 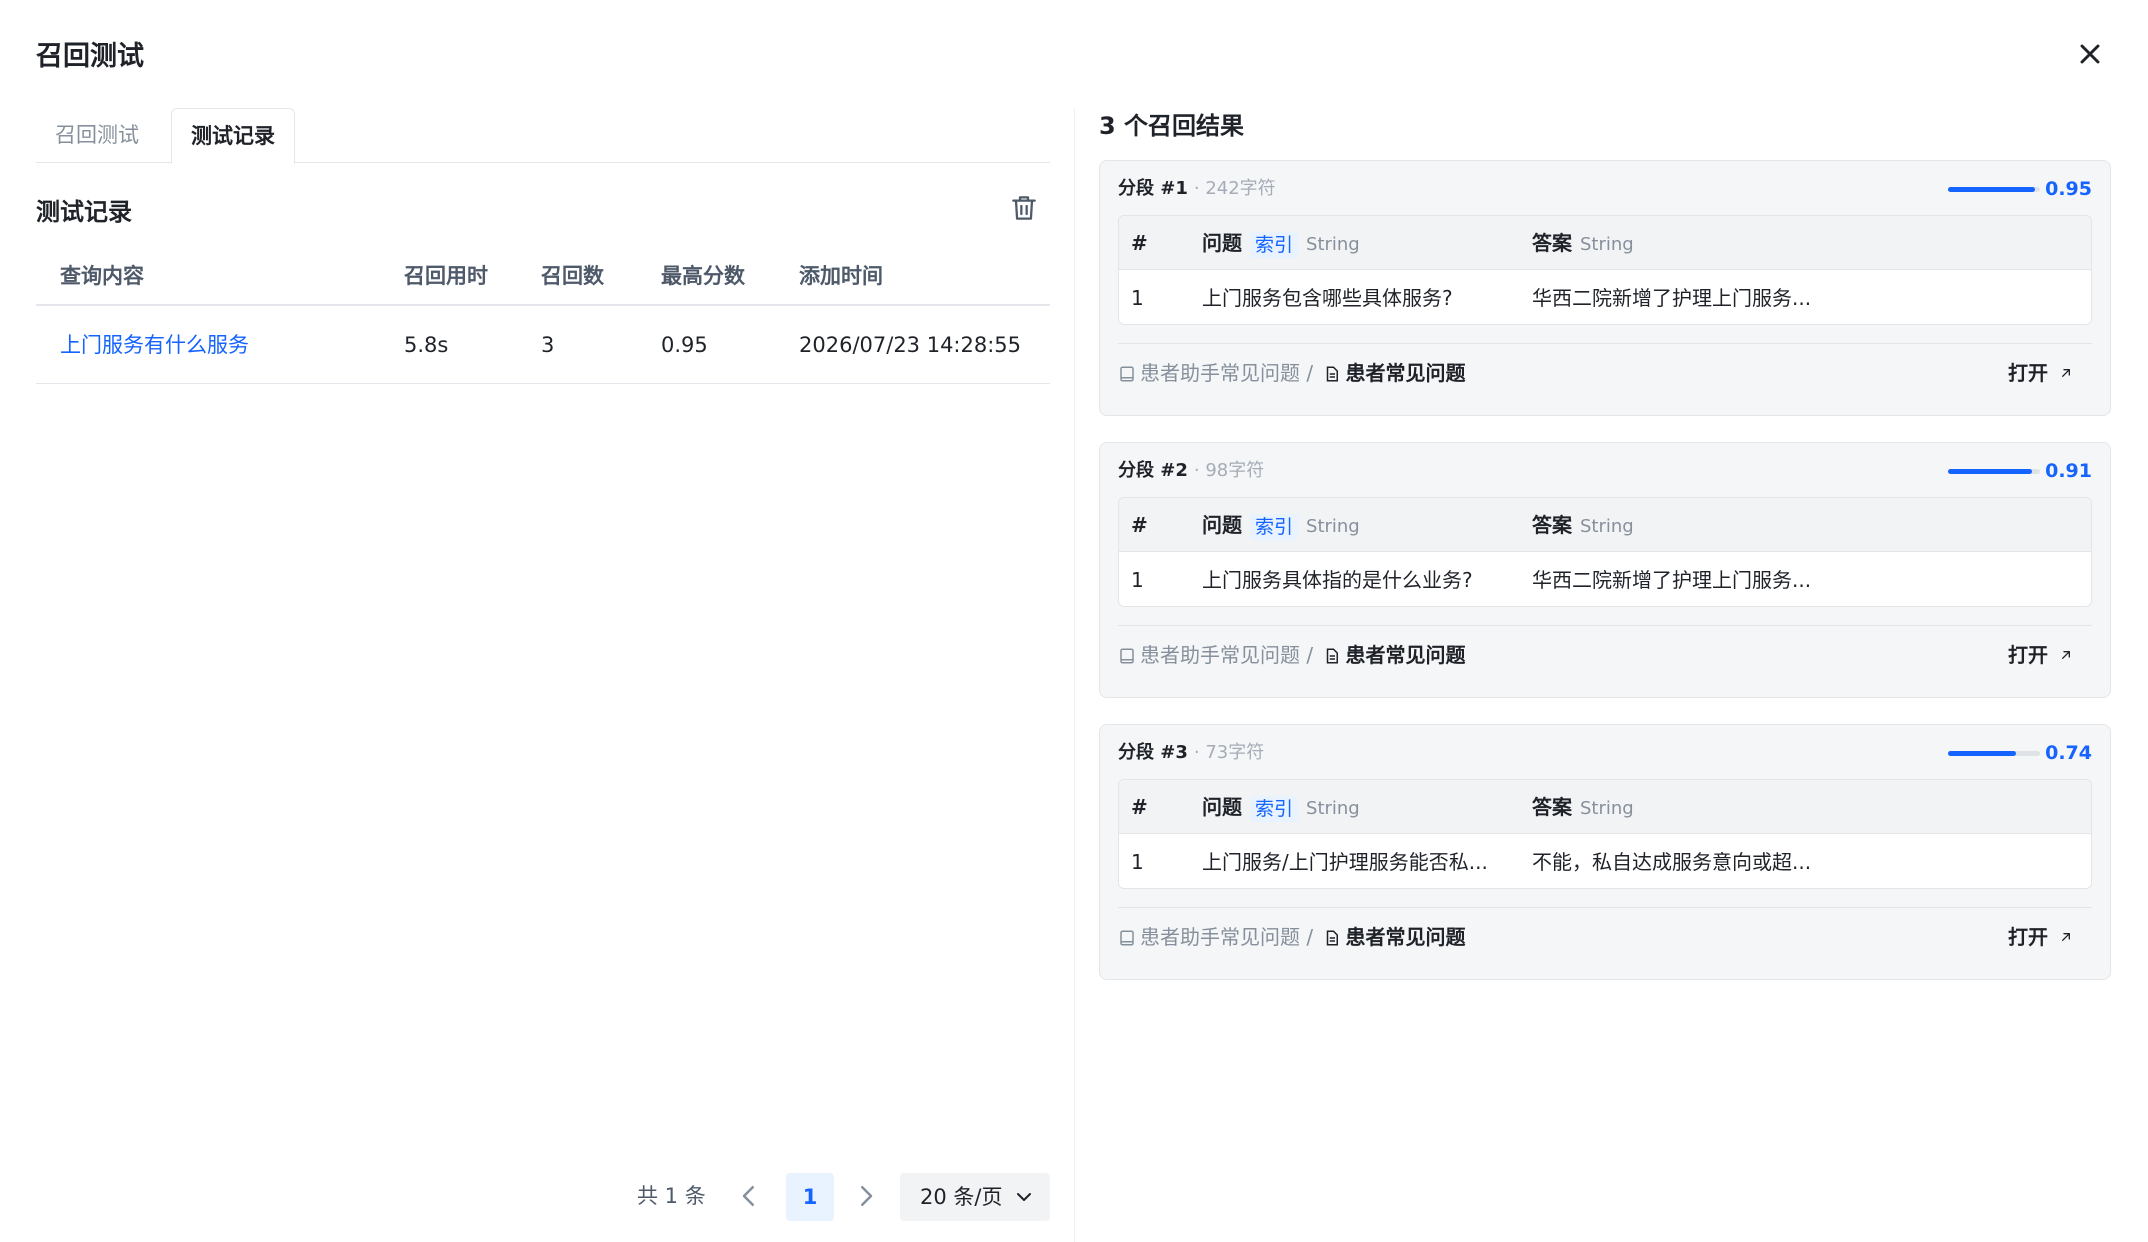 I want to click on tab-test-records: 测试记录, so click(x=233, y=136).